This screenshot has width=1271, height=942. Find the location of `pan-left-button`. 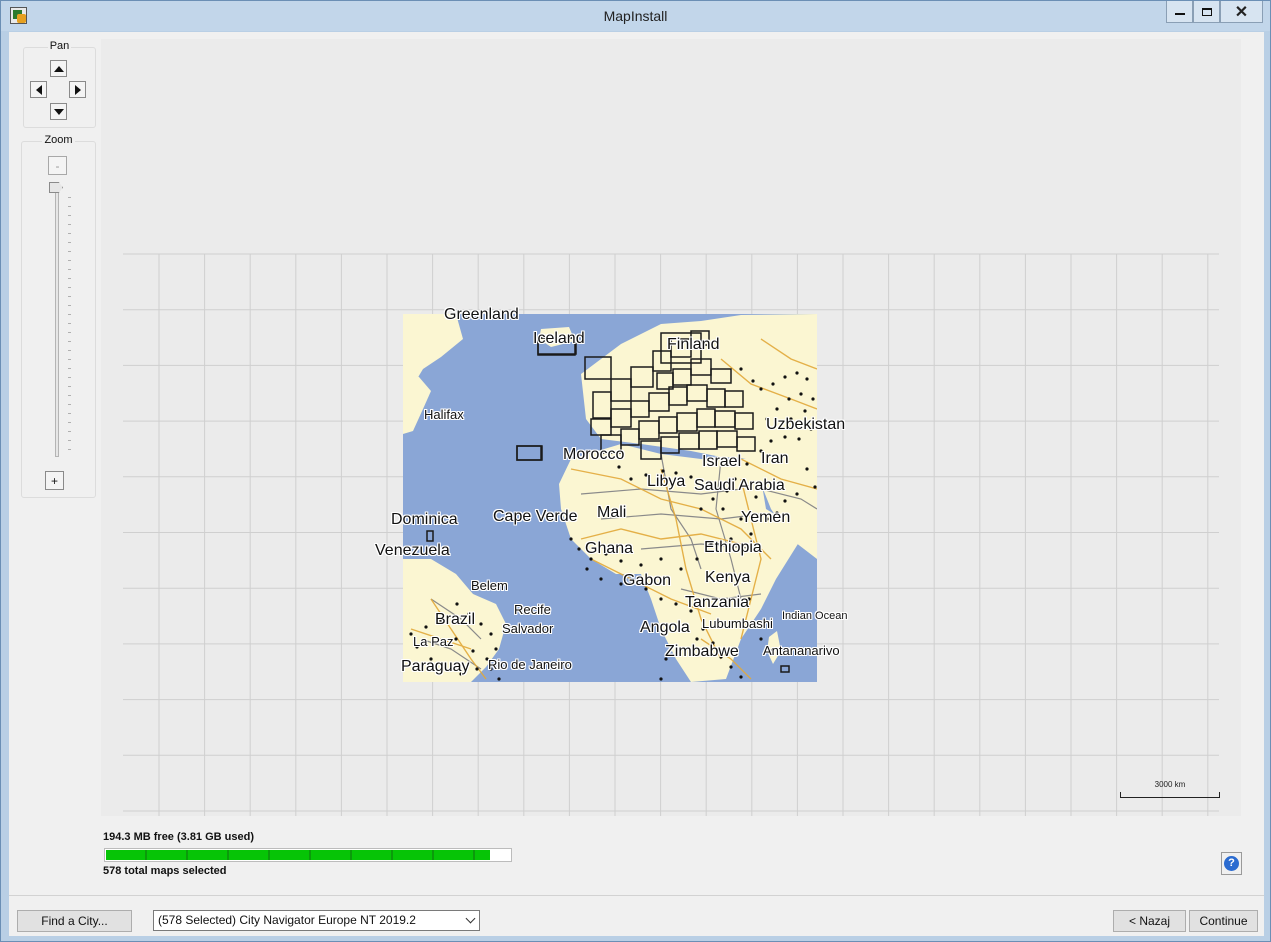

pan-left-button is located at coordinates (38, 89).